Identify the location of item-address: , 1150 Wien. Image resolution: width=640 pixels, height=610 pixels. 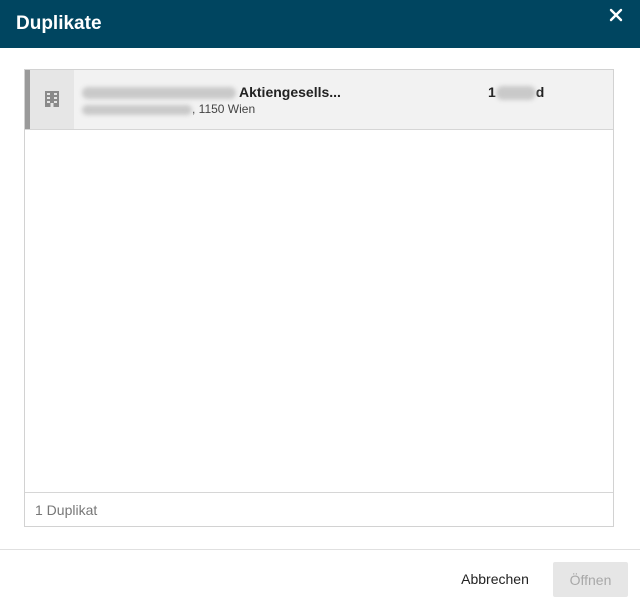
(168, 109).